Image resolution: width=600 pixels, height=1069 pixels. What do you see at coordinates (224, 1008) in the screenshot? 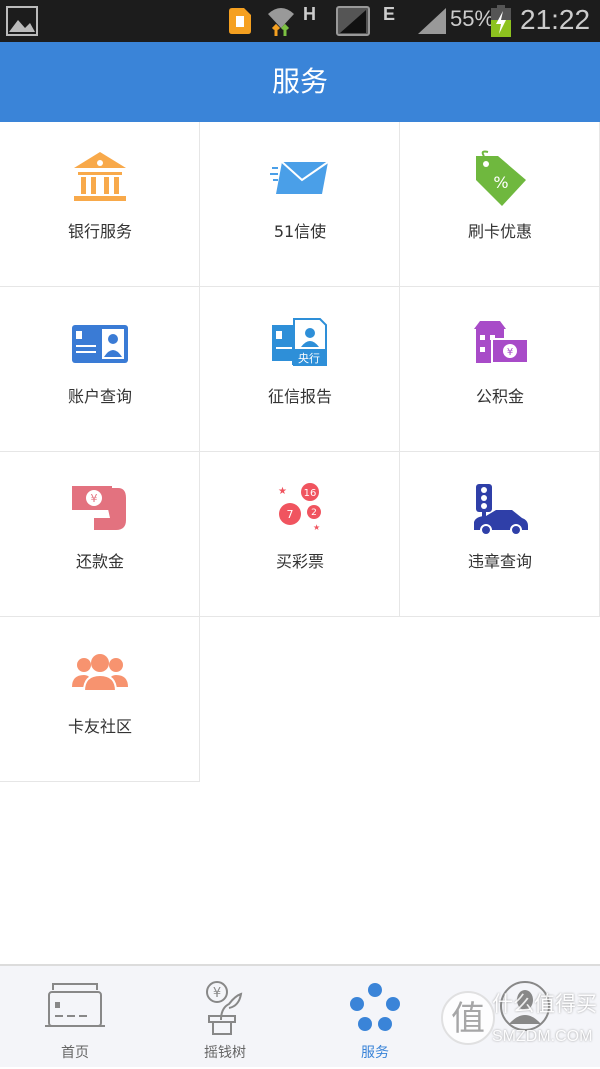
I see `money-tree-icon: ¥` at bounding box center [224, 1008].